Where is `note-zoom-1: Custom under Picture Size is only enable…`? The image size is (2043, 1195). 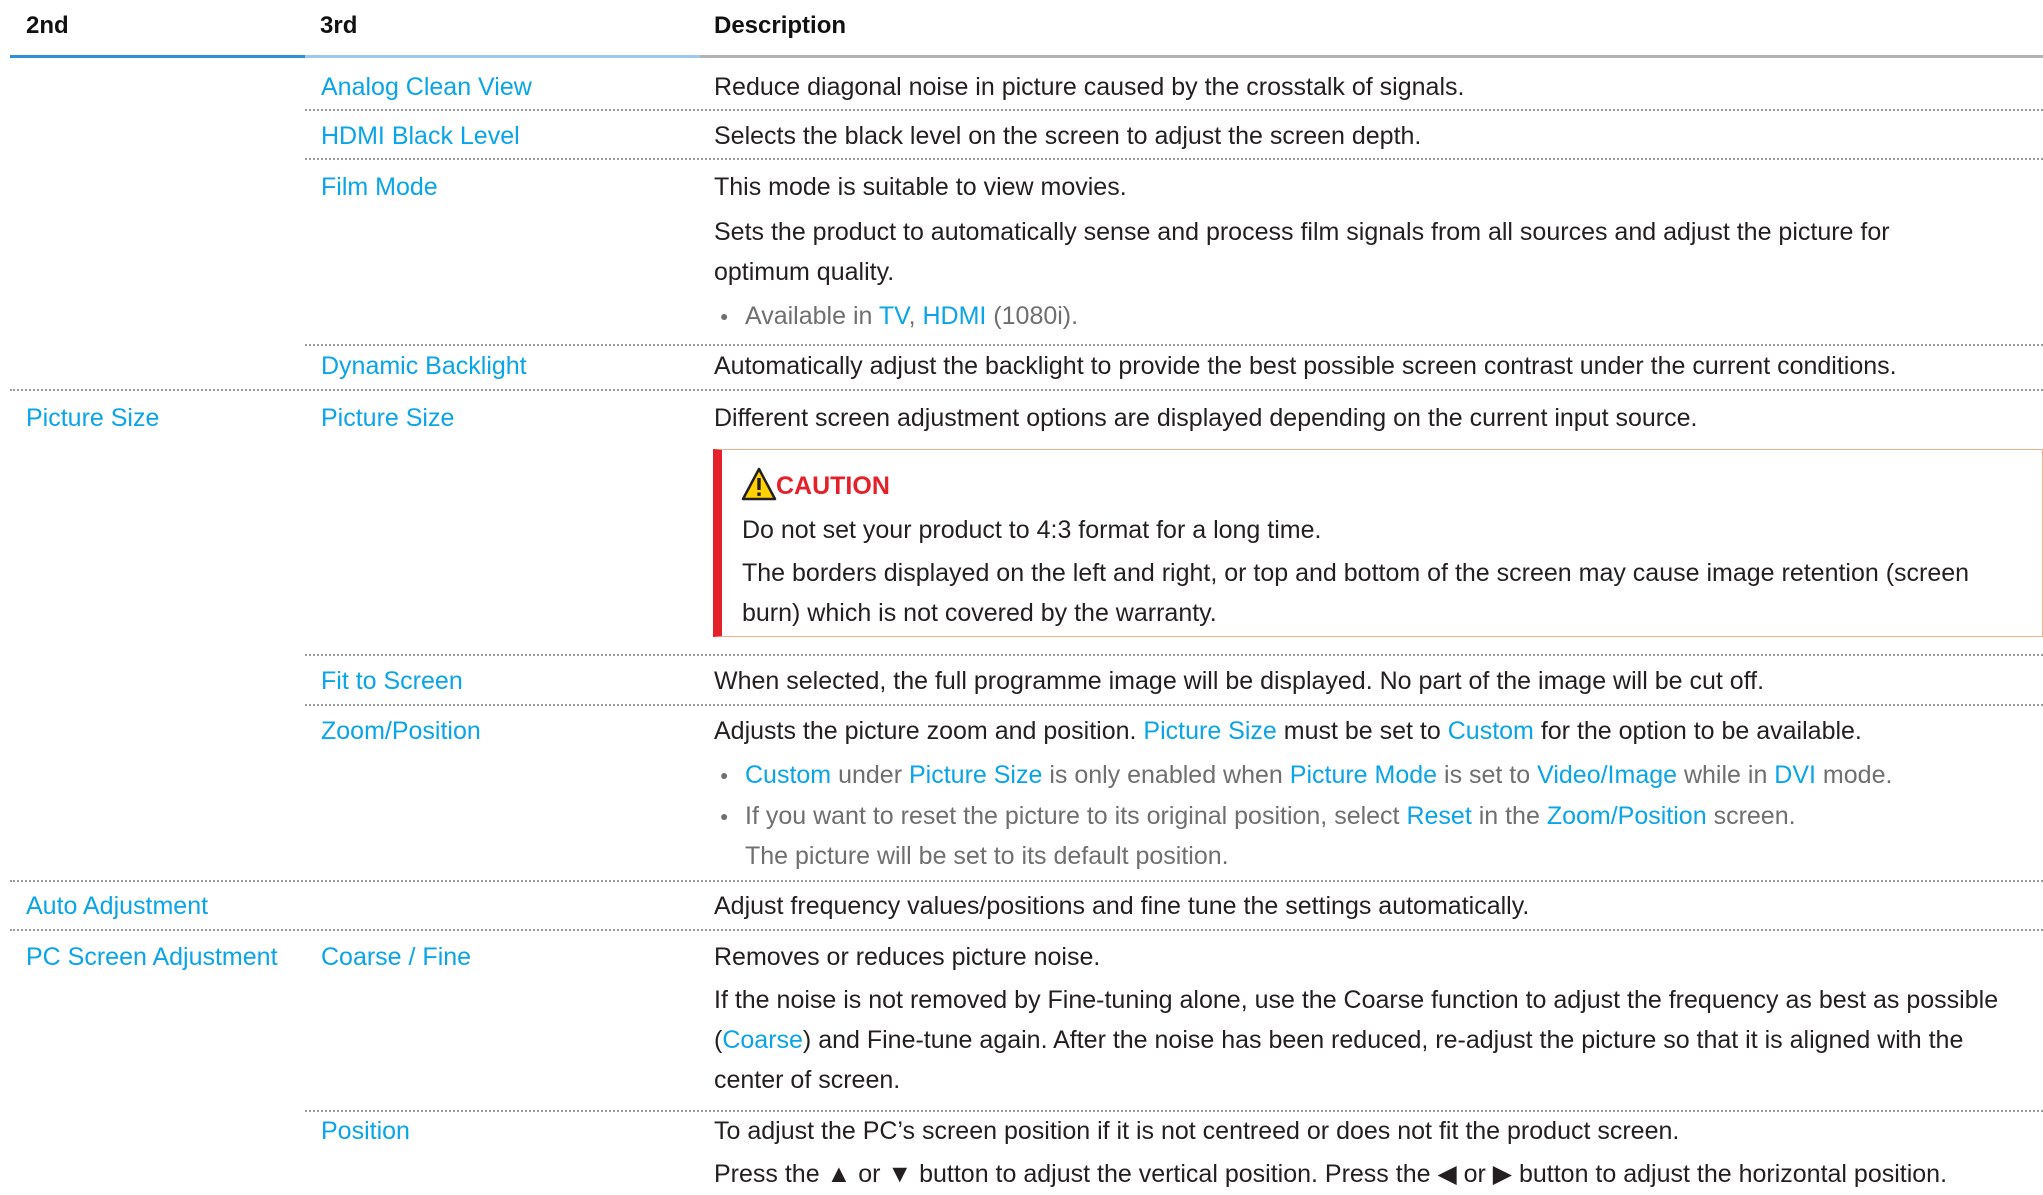
note-zoom-1: Custom under Picture Size is only enable… is located at coordinates (1319, 775).